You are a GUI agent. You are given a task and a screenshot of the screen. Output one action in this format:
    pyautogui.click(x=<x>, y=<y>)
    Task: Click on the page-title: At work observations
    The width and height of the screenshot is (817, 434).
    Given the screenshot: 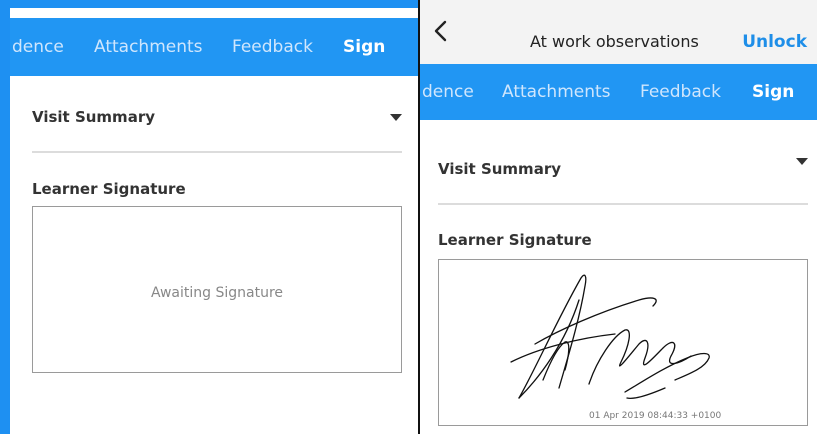 What is the action you would take?
    pyautogui.click(x=614, y=41)
    